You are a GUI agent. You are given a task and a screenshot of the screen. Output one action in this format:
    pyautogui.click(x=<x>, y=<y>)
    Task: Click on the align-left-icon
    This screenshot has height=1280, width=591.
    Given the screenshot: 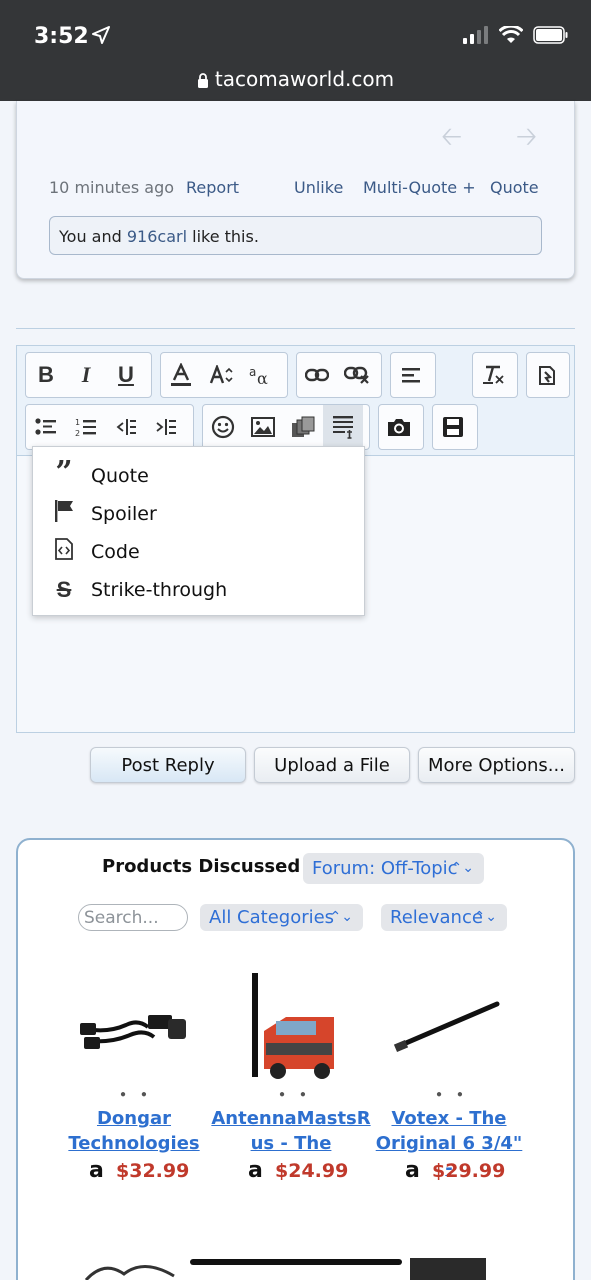 What is the action you would take?
    pyautogui.click(x=411, y=375)
    